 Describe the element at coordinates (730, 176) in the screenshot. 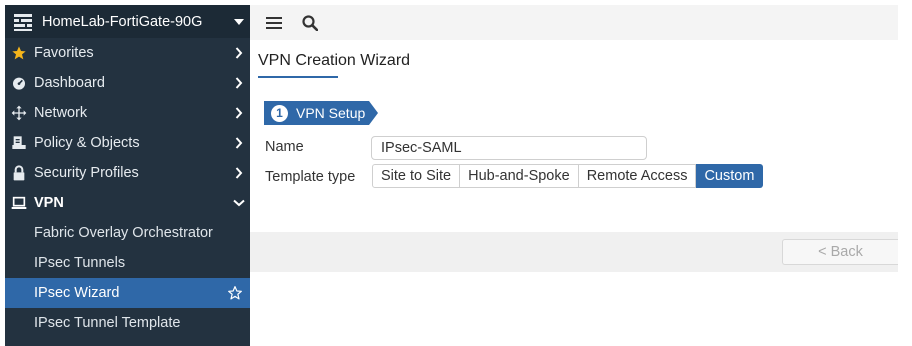

I see `template-option-custom: Custom` at that location.